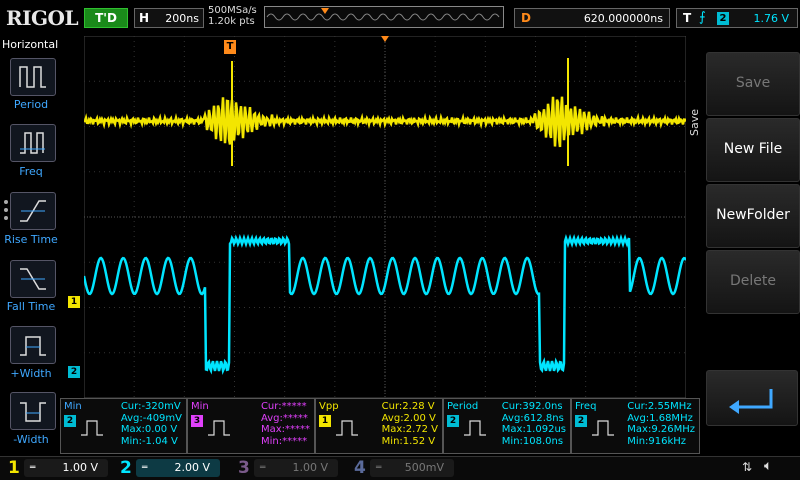 The width and height of the screenshot is (800, 480). What do you see at coordinates (284, 441) in the screenshot?
I see `measurement-stat: Min:*****` at bounding box center [284, 441].